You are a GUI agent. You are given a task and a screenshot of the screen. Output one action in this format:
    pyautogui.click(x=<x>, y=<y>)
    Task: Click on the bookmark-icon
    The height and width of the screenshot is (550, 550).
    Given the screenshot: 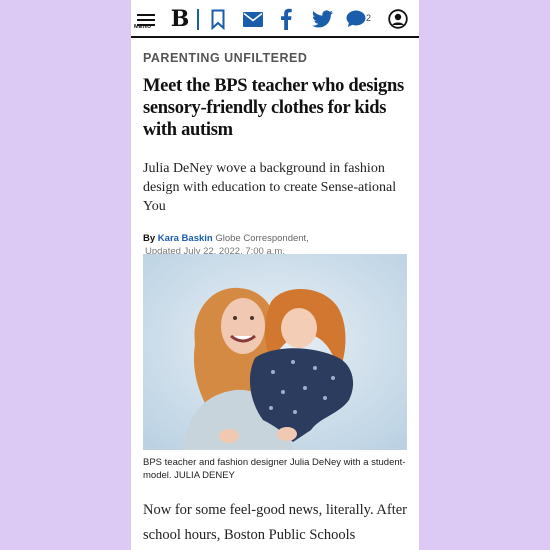 What is the action you would take?
    pyautogui.click(x=218, y=19)
    